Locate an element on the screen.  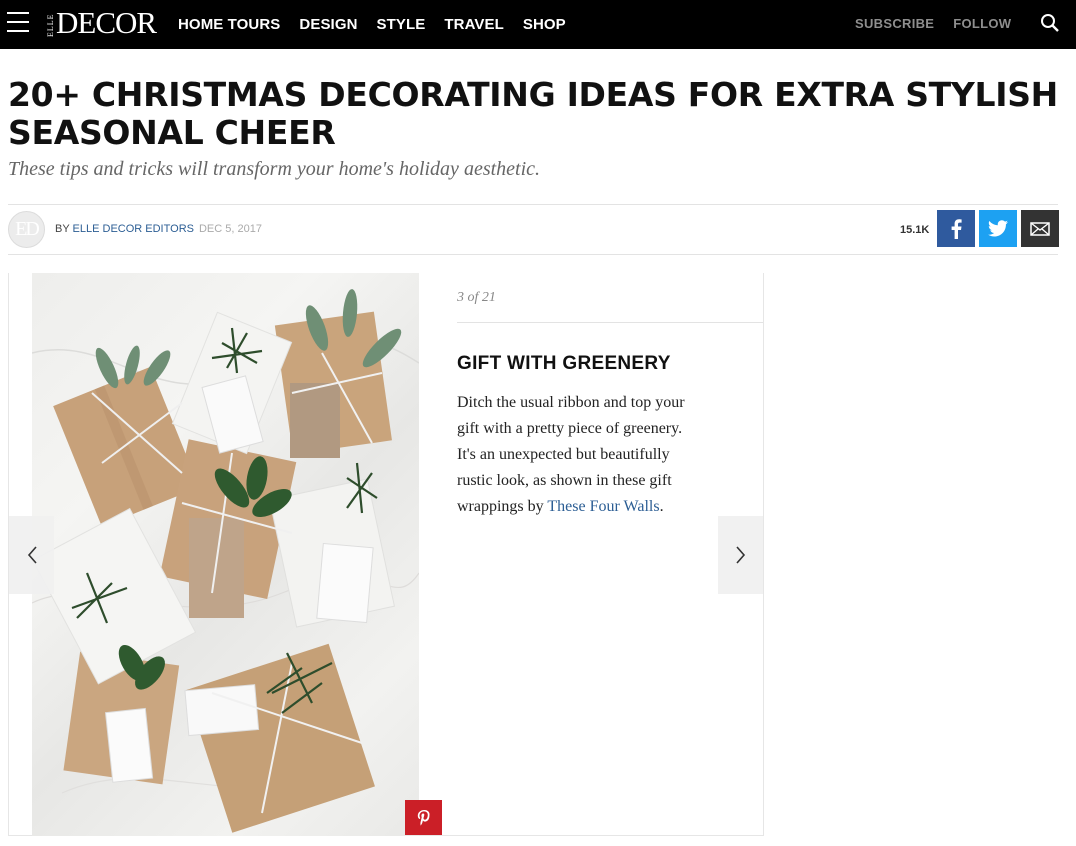
facebook-share-button is located at coordinates (956, 228).